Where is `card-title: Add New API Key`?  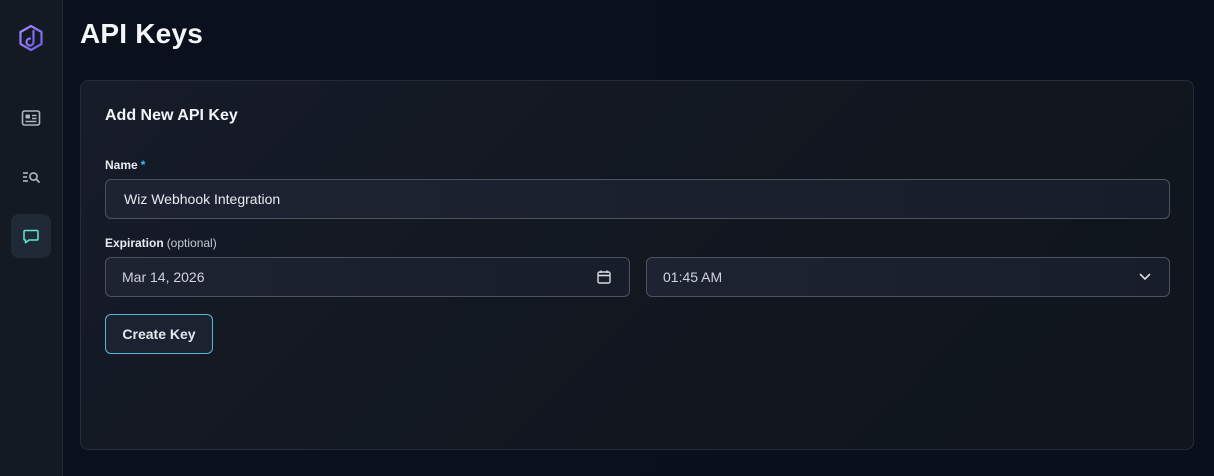
card-title: Add New API Key is located at coordinates (171, 115).